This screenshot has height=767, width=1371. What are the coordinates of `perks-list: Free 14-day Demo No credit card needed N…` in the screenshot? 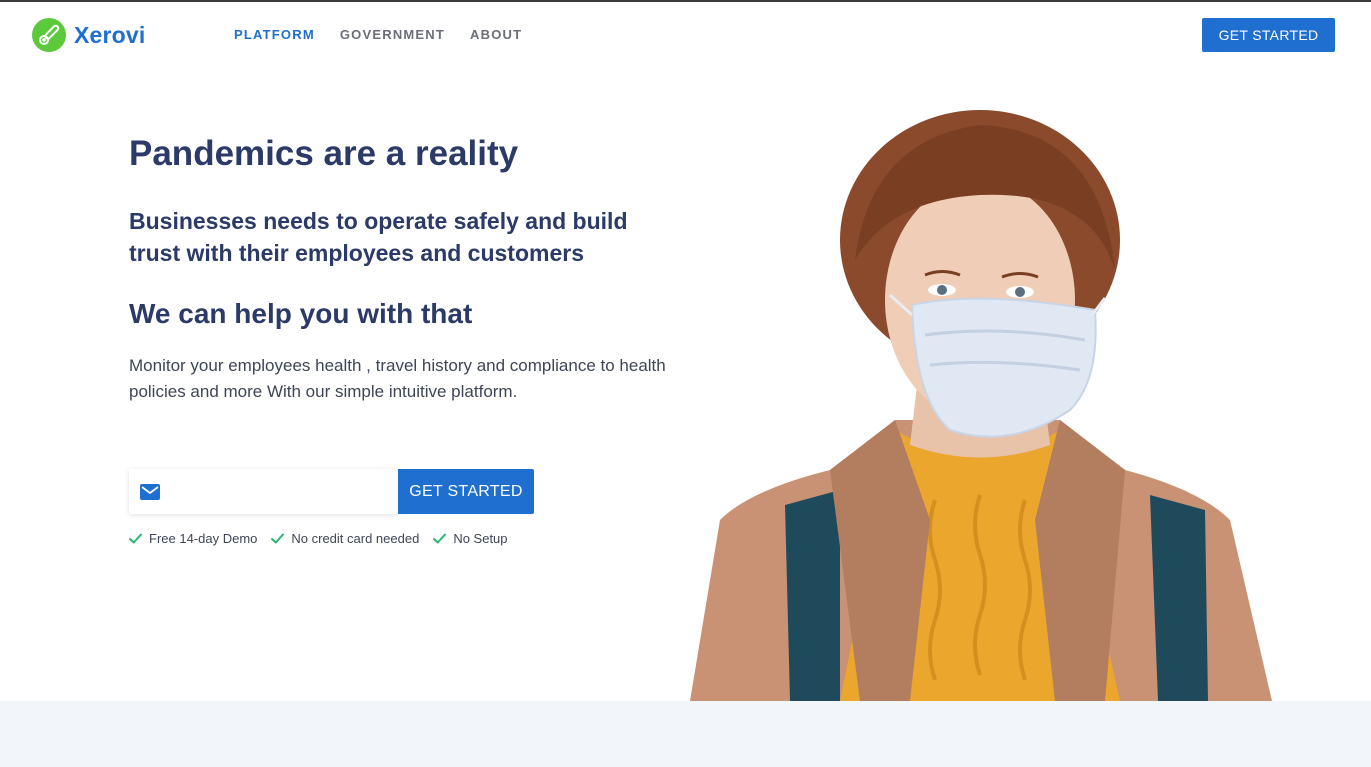 It's located at (325, 538).